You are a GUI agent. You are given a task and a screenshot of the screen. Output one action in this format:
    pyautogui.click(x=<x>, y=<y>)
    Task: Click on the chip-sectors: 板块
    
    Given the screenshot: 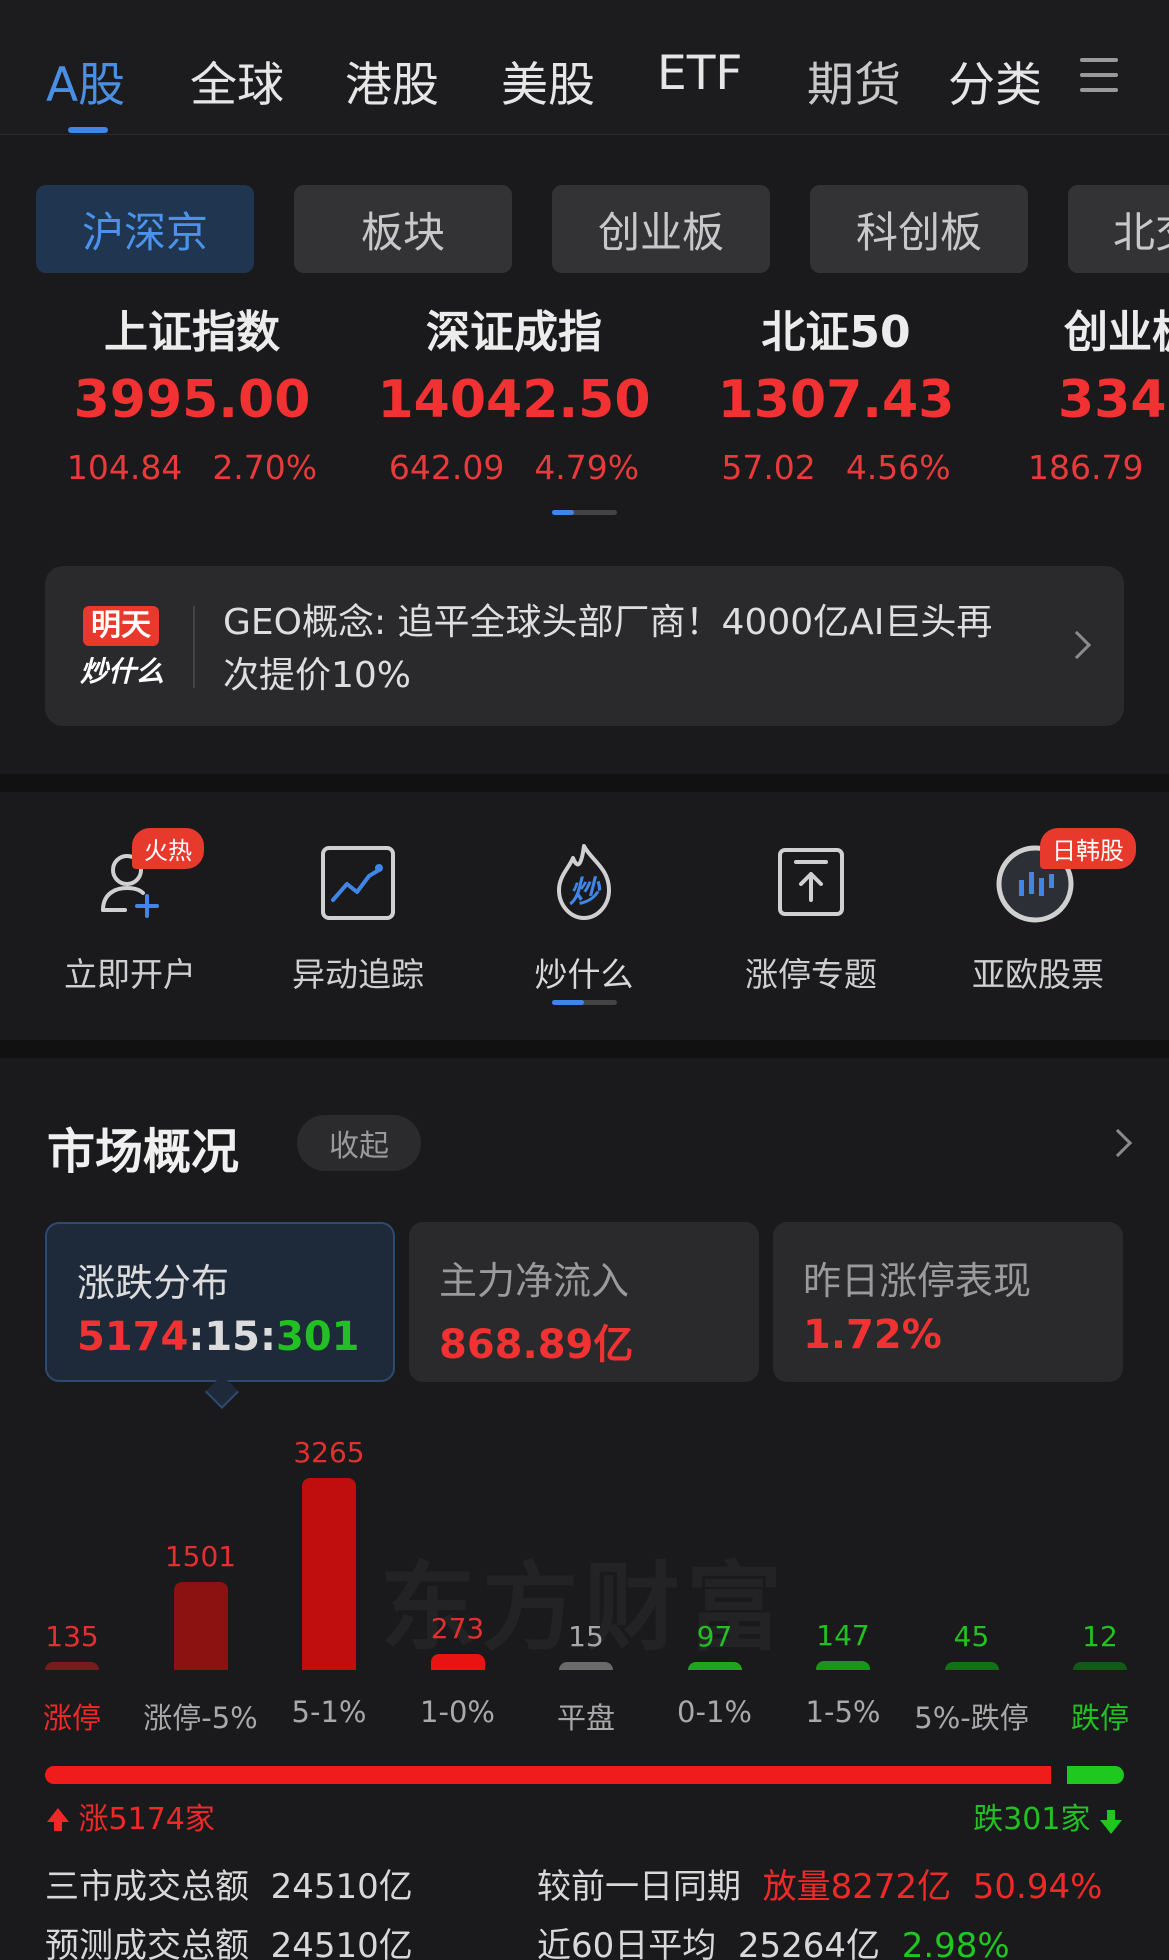 What is the action you would take?
    pyautogui.click(x=403, y=229)
    